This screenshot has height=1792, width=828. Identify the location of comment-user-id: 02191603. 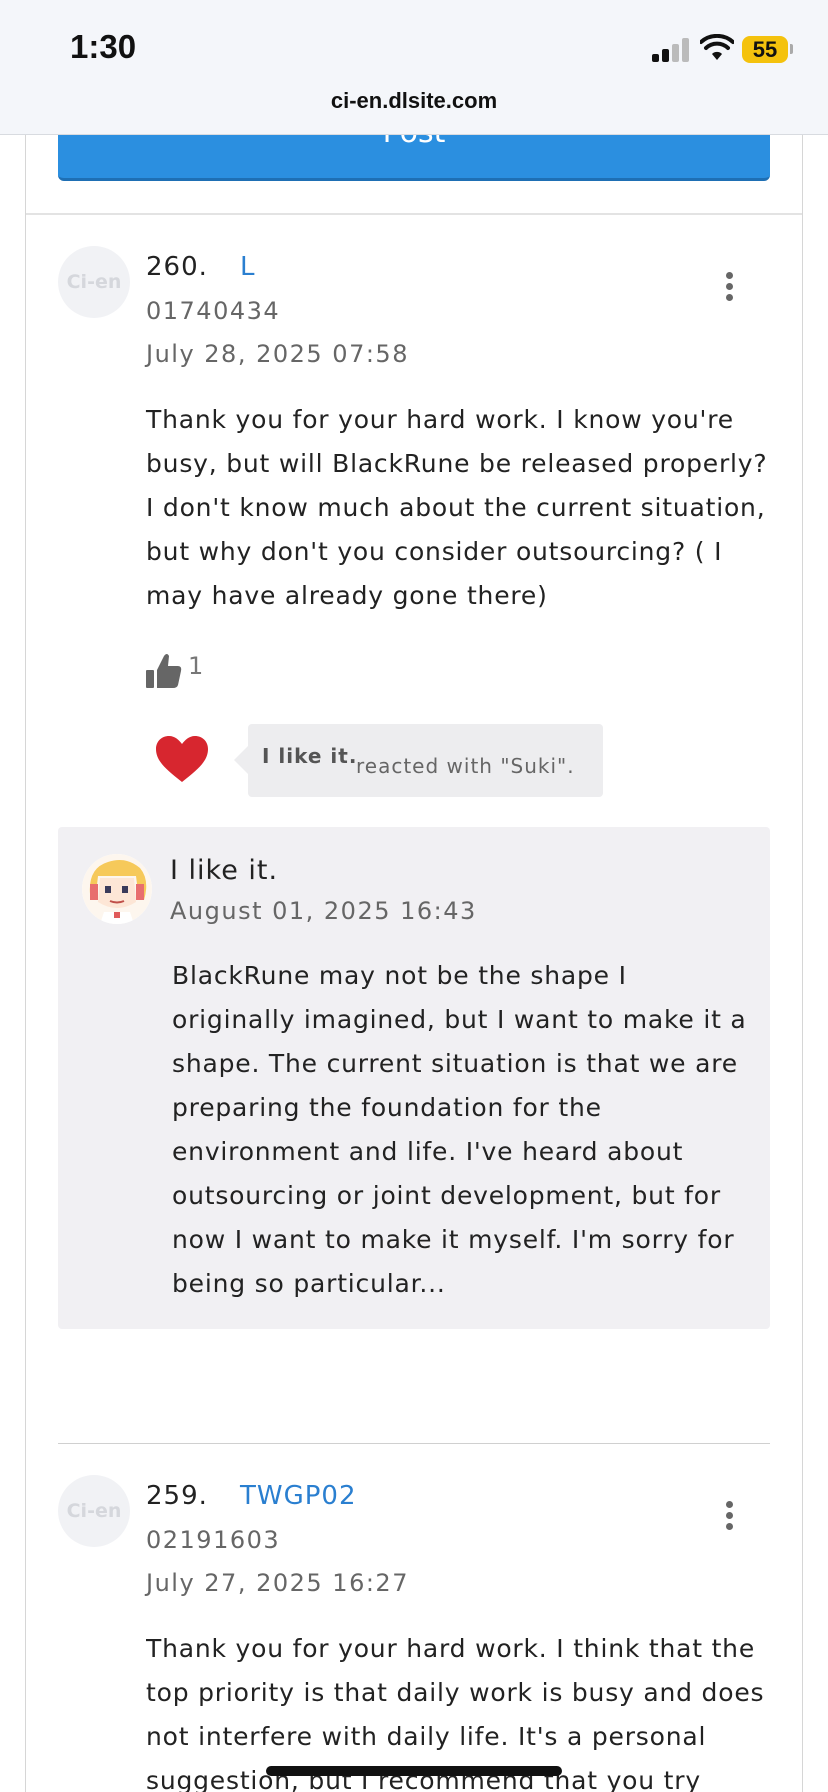
(213, 1540).